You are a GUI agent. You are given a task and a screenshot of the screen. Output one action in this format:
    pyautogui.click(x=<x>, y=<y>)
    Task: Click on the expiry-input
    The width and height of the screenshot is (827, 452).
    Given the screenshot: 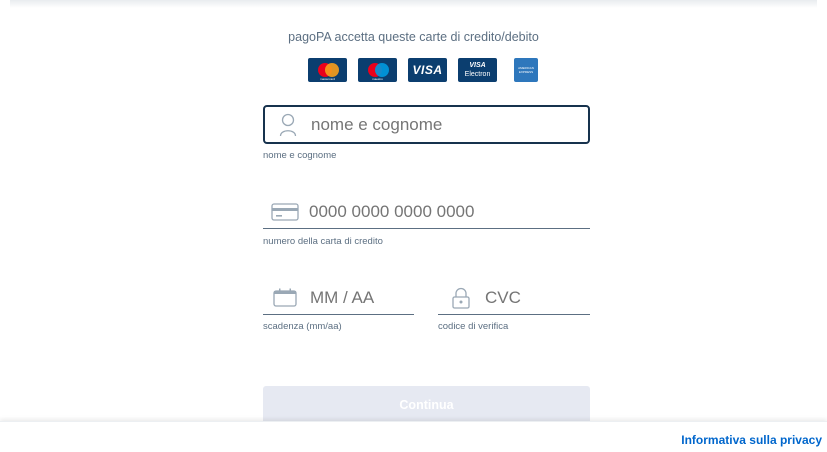 What is the action you would take?
    pyautogui.click(x=357, y=297)
    